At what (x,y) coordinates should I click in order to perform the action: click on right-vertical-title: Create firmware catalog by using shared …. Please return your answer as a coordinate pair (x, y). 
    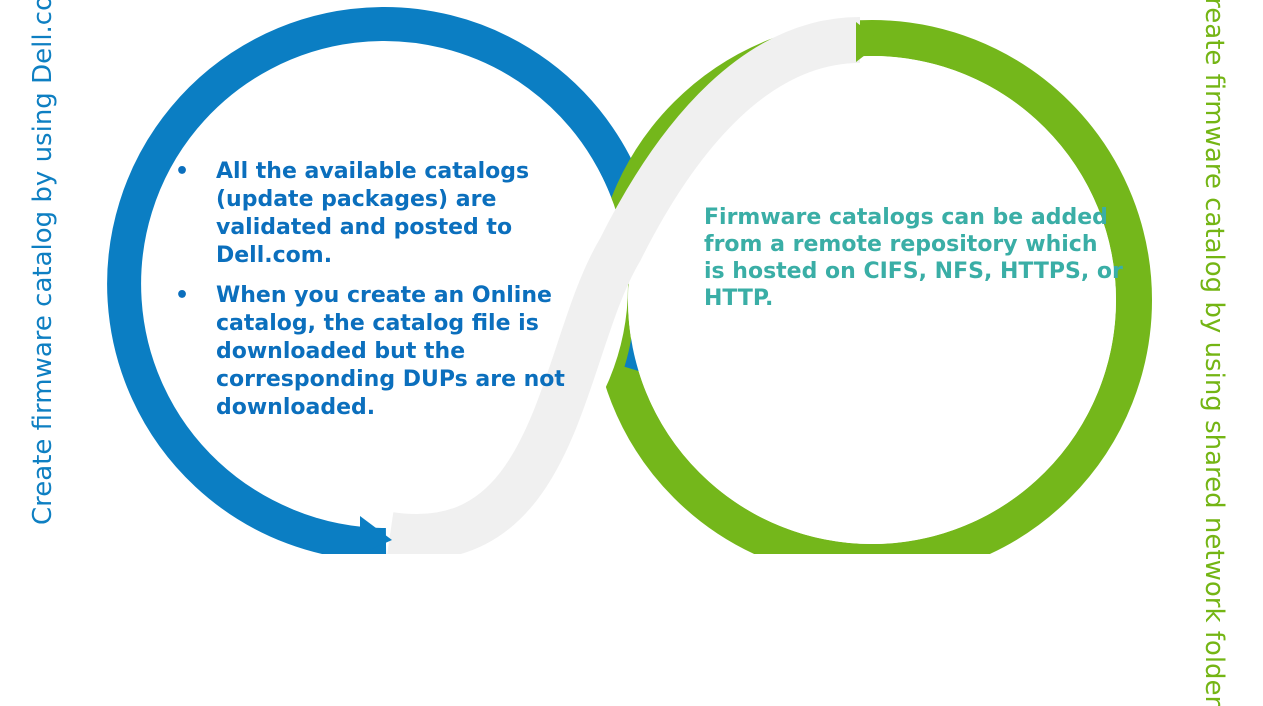
    Looking at the image, I should click on (1214, 353).